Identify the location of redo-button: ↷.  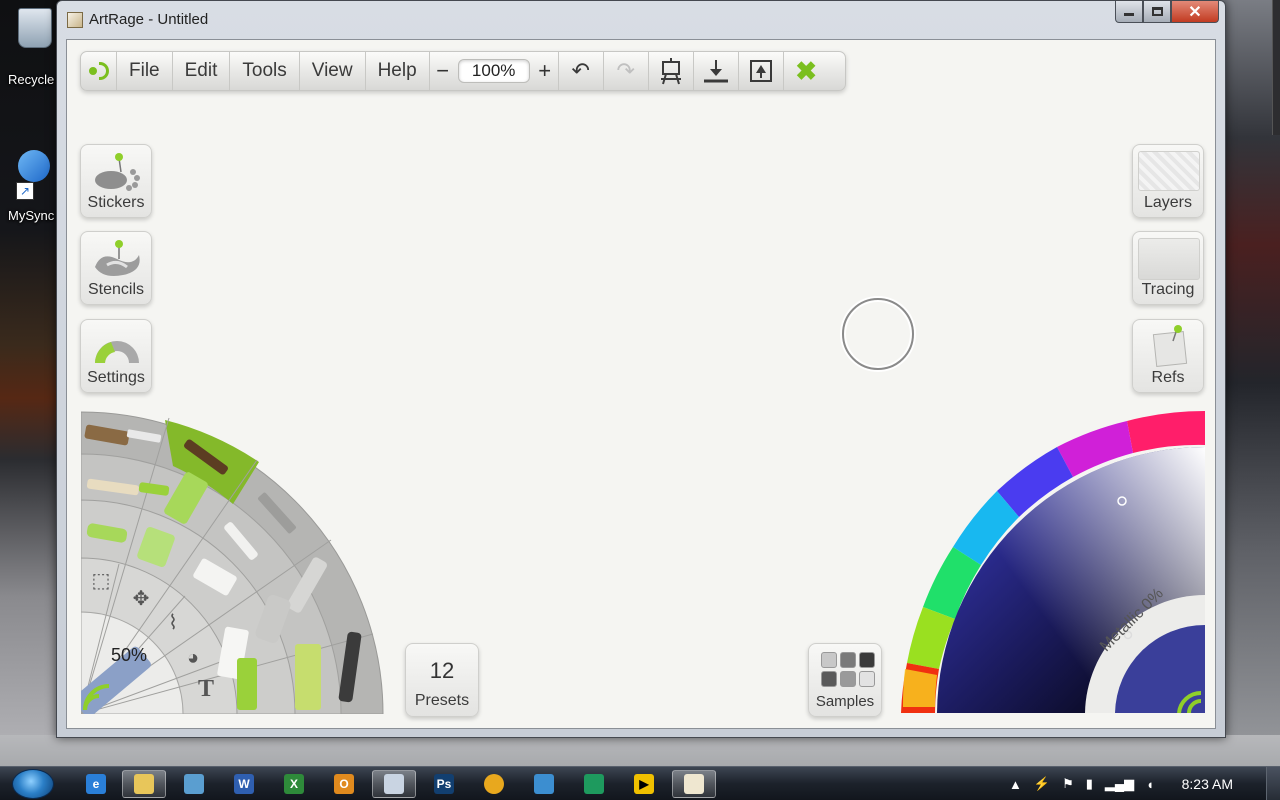
(626, 71).